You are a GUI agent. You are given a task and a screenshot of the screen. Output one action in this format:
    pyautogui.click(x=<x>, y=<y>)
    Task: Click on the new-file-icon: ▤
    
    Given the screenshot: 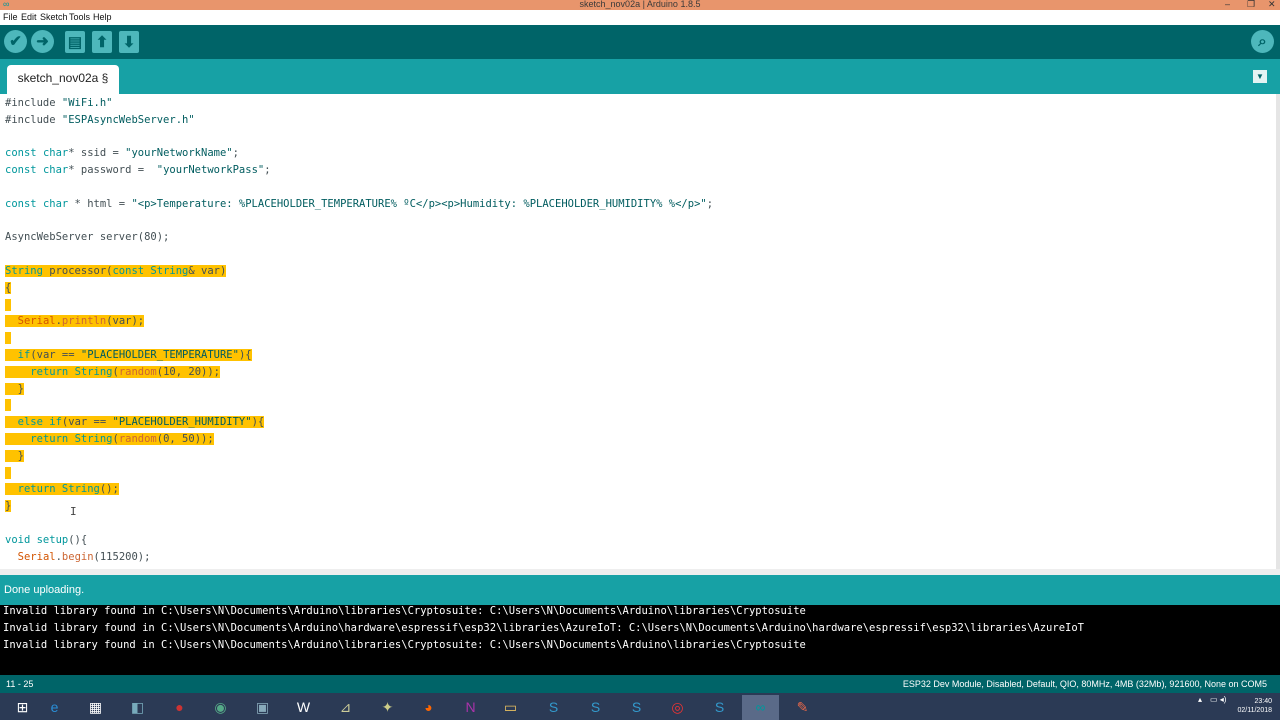 What is the action you would take?
    pyautogui.click(x=75, y=42)
    